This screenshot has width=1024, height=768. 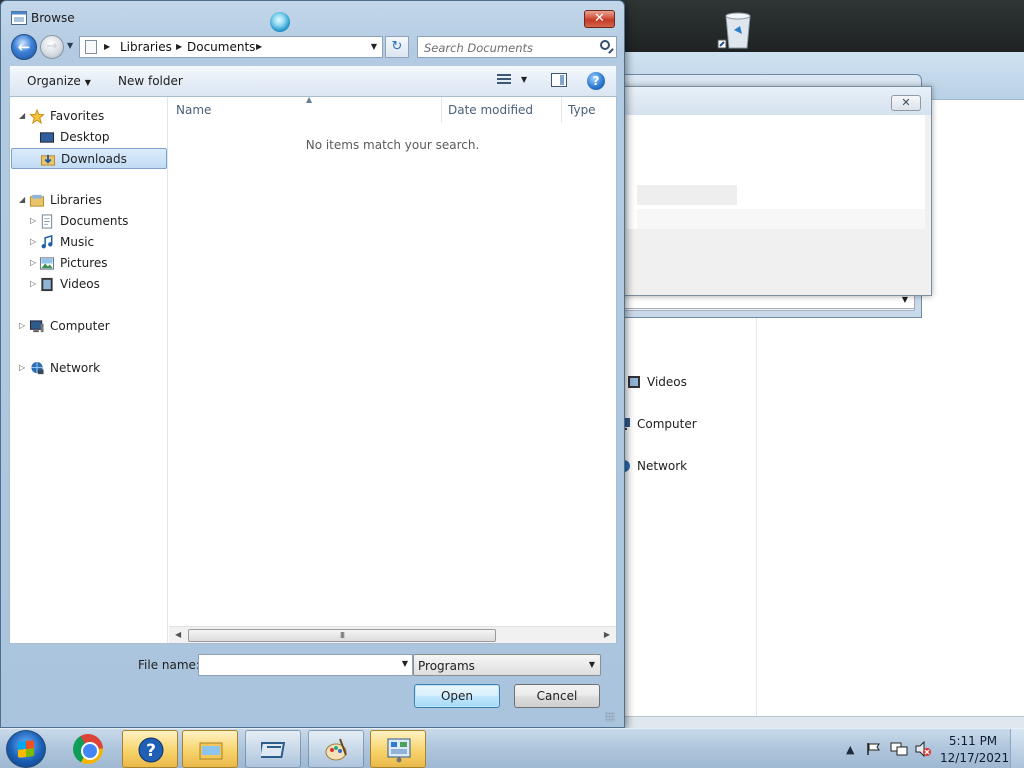 What do you see at coordinates (973, 741) in the screenshot?
I see `clock-time: 5:11 PM` at bounding box center [973, 741].